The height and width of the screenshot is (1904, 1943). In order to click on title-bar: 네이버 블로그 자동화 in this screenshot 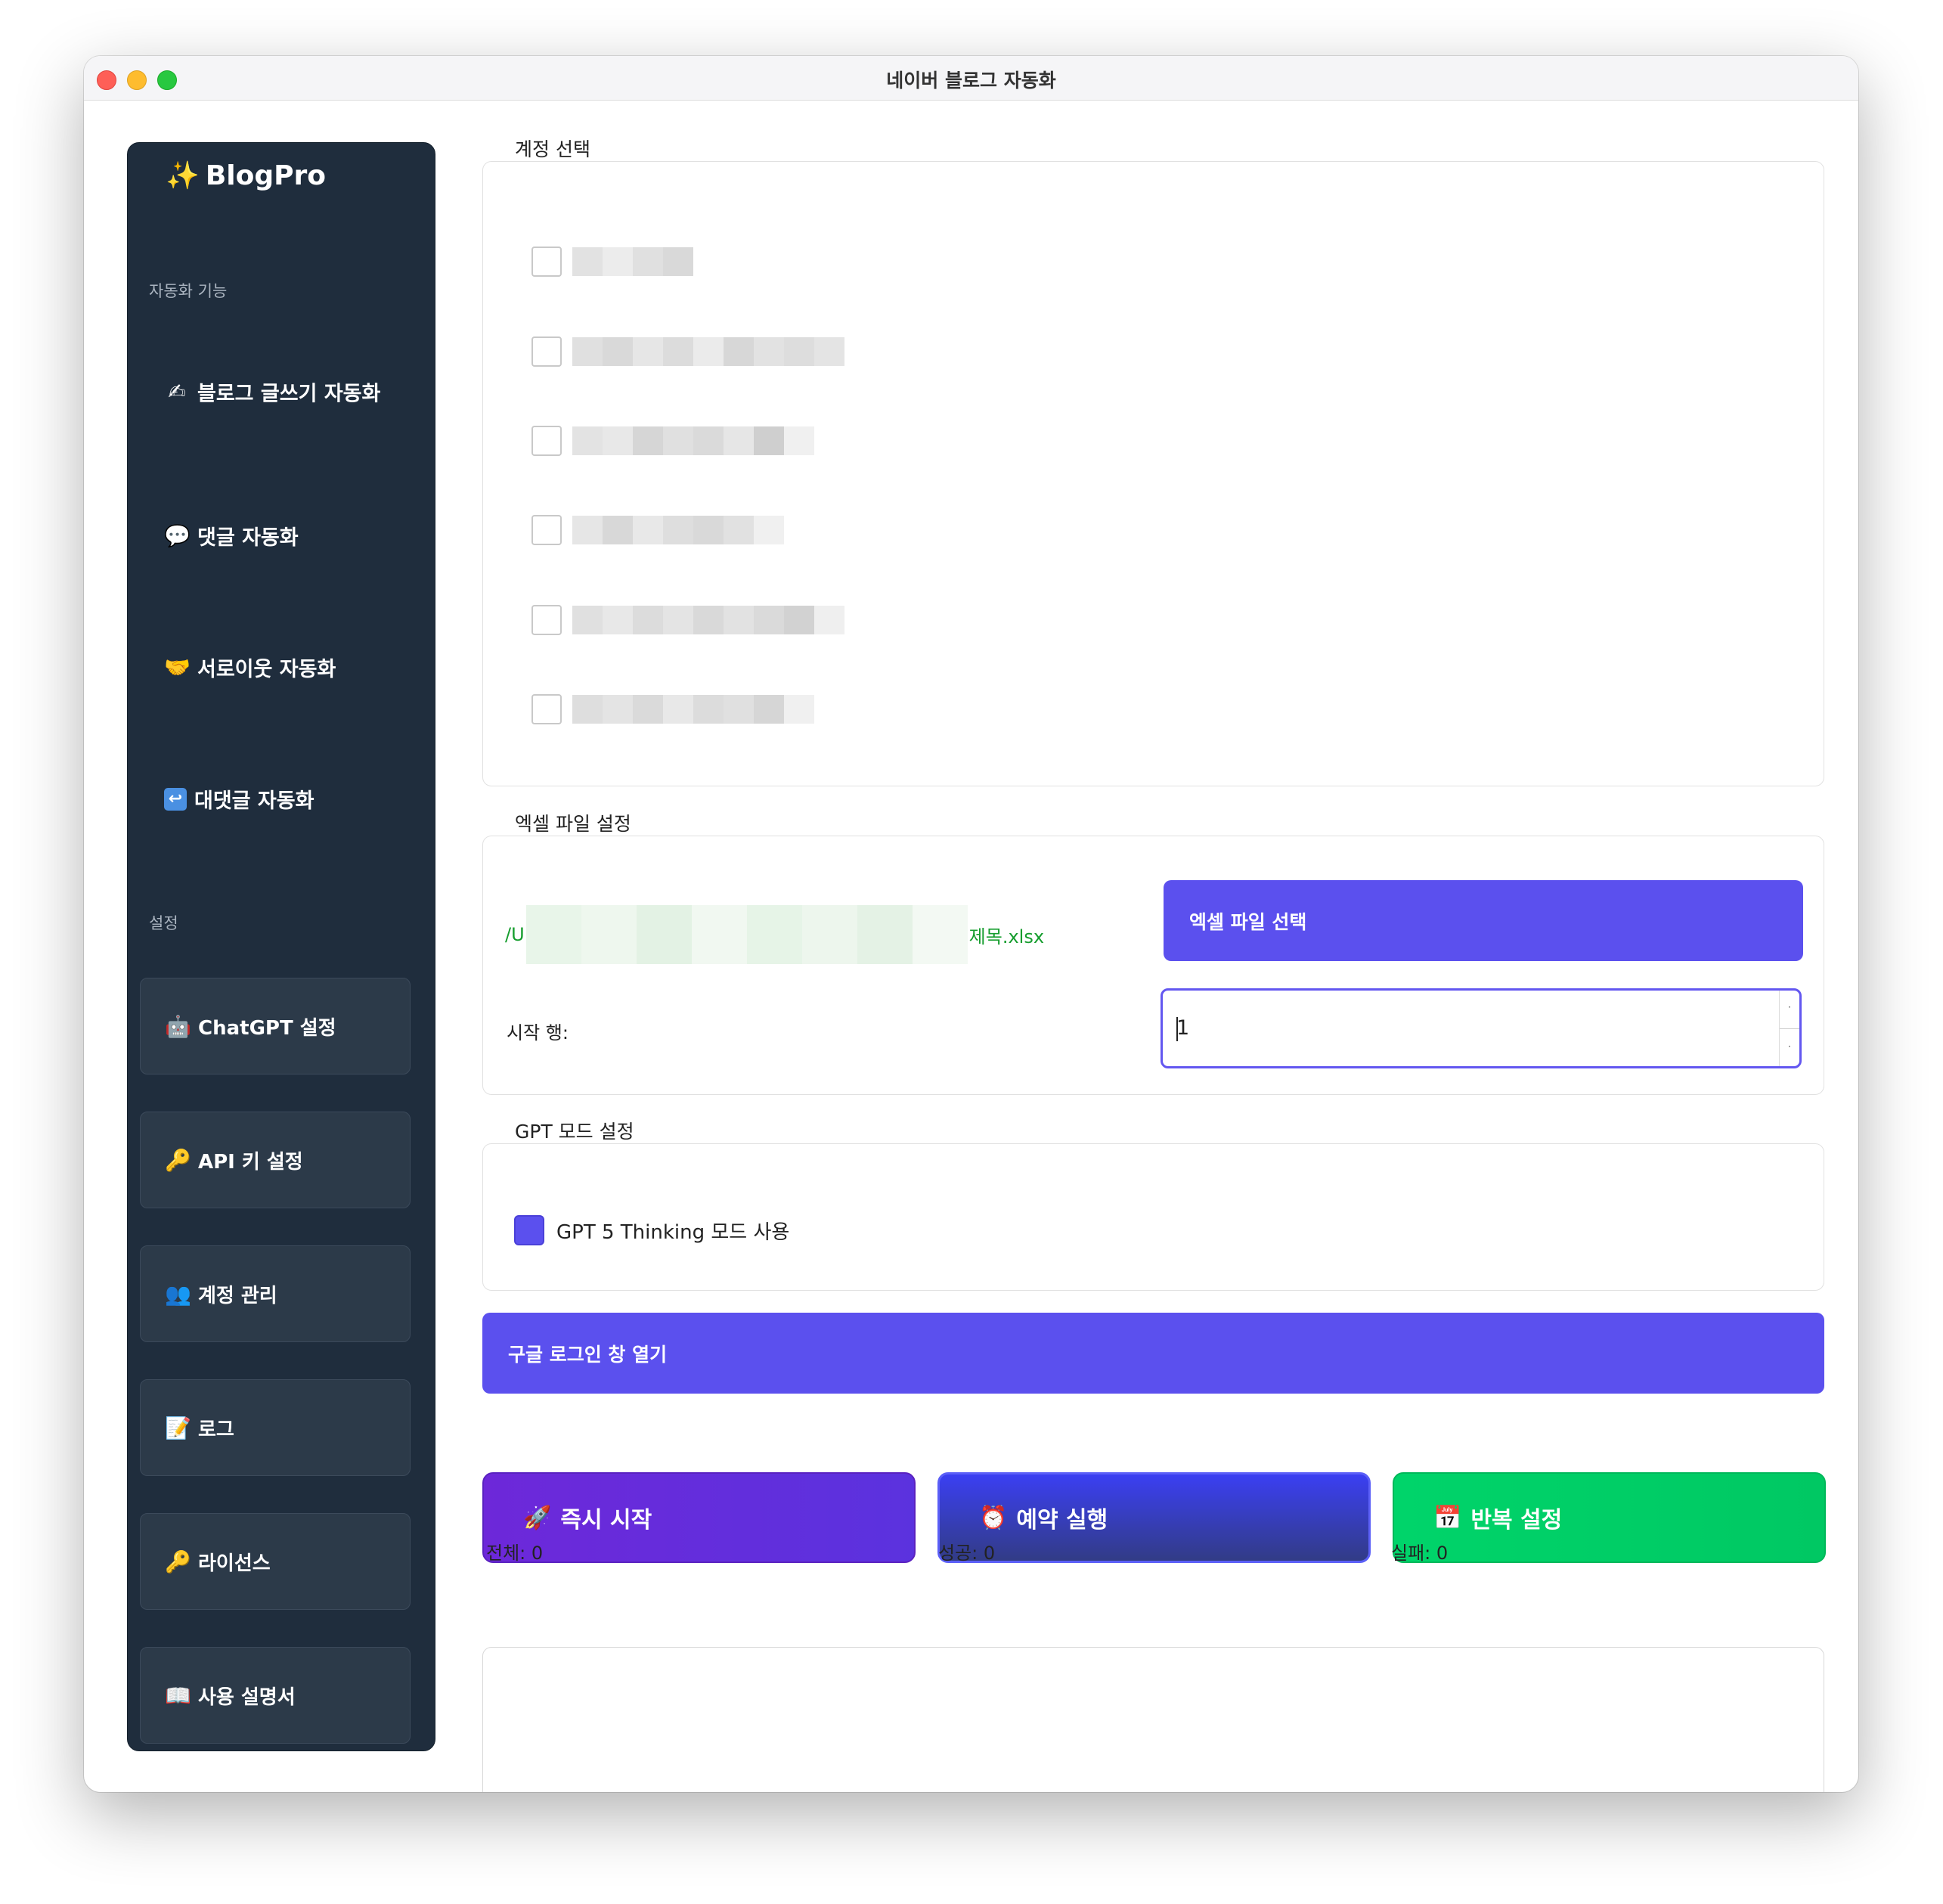, I will do `click(971, 78)`.